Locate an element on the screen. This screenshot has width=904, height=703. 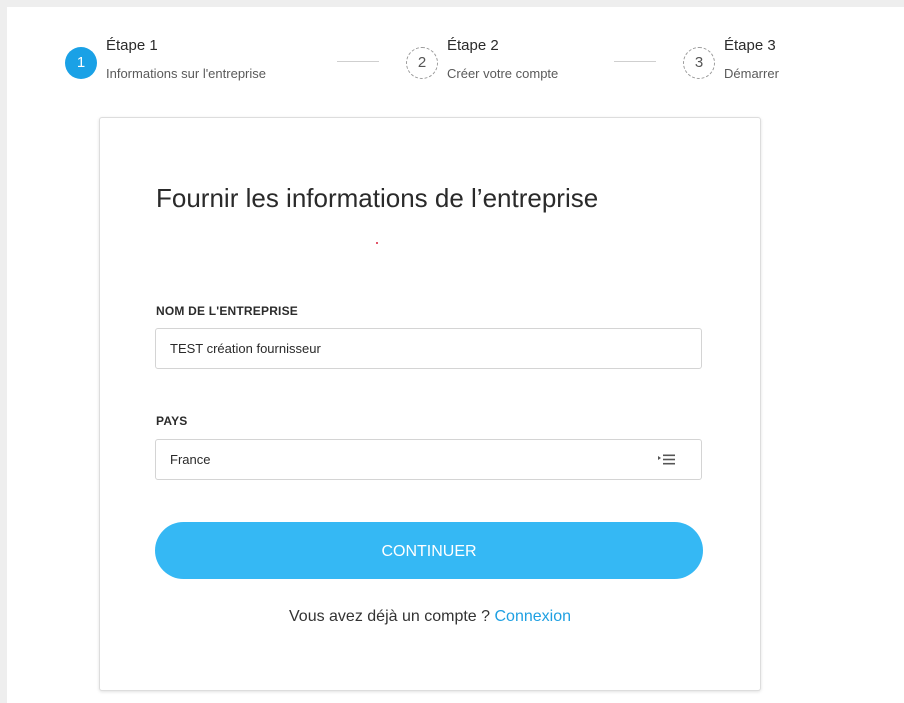
step-1-number: 1 is located at coordinates (81, 63).